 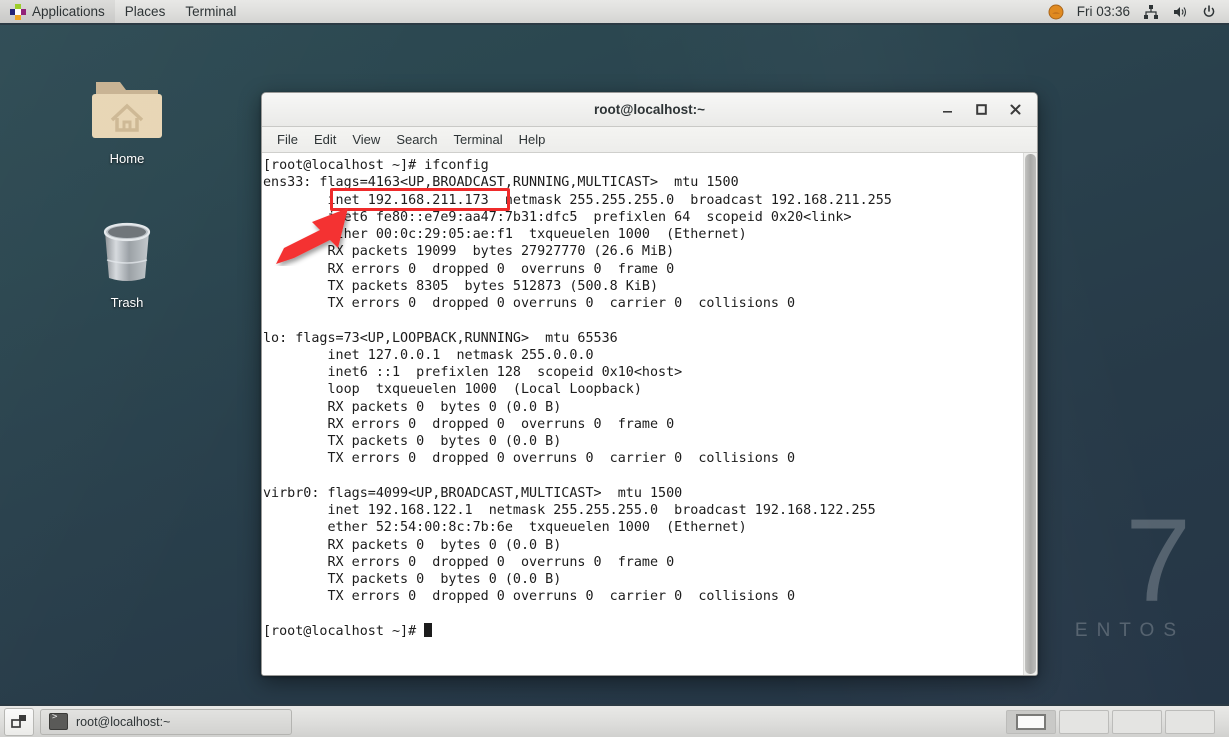 I want to click on desktop-icon-home: Home, so click(x=127, y=119).